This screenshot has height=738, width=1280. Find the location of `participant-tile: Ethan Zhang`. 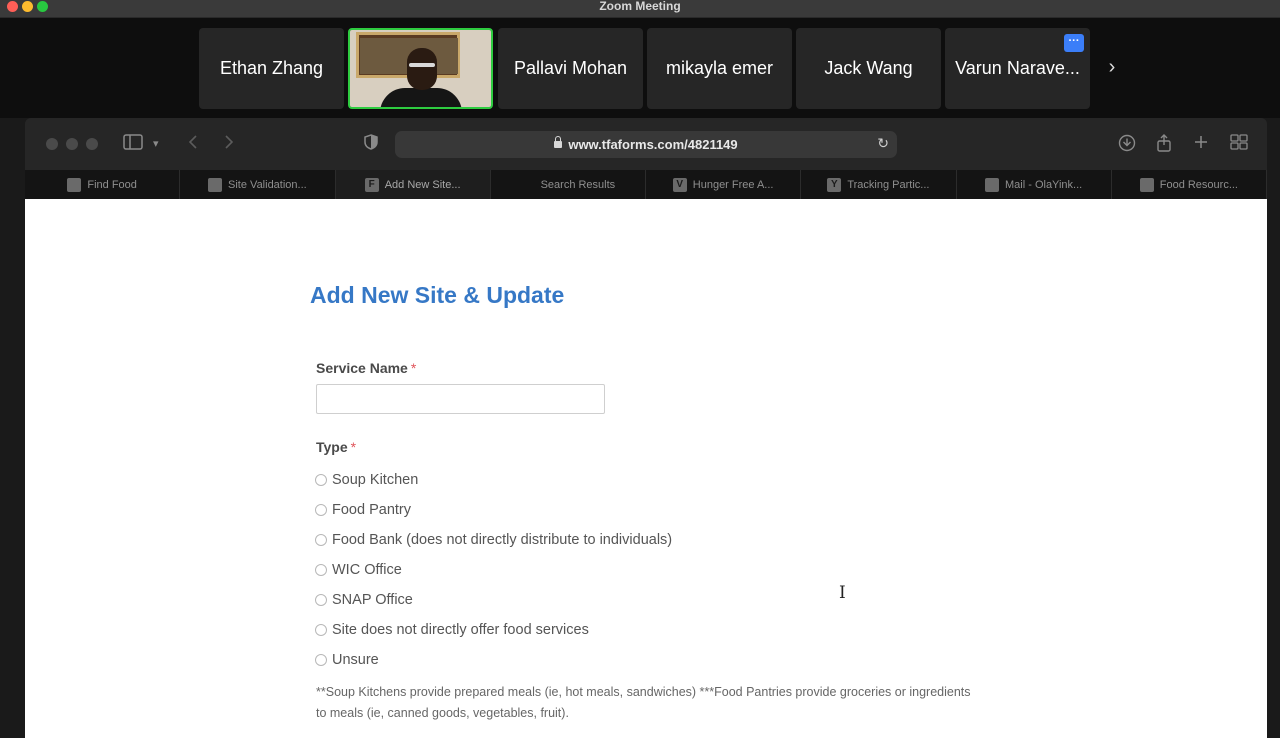

participant-tile: Ethan Zhang is located at coordinates (271, 68).